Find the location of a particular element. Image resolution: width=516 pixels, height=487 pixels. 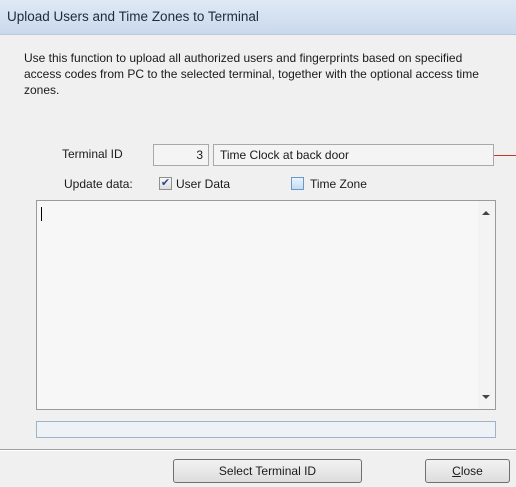

time-zone-label: Time Zone is located at coordinates (338, 184).